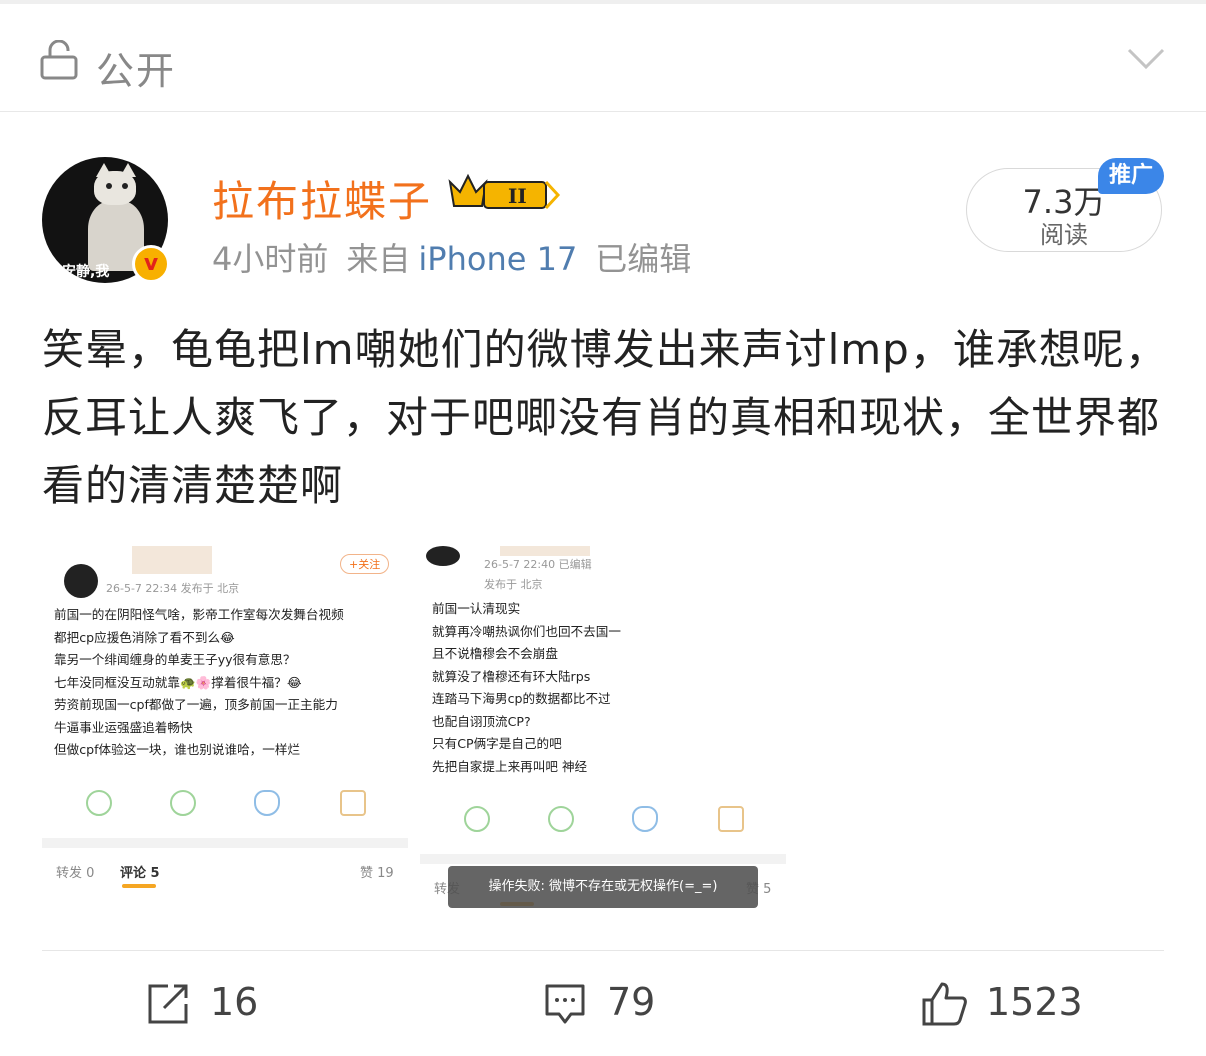 The height and width of the screenshot is (1056, 1206). What do you see at coordinates (497, 743) in the screenshot?
I see `screenshot-line: 只有CP俩字是自己的吧` at bounding box center [497, 743].